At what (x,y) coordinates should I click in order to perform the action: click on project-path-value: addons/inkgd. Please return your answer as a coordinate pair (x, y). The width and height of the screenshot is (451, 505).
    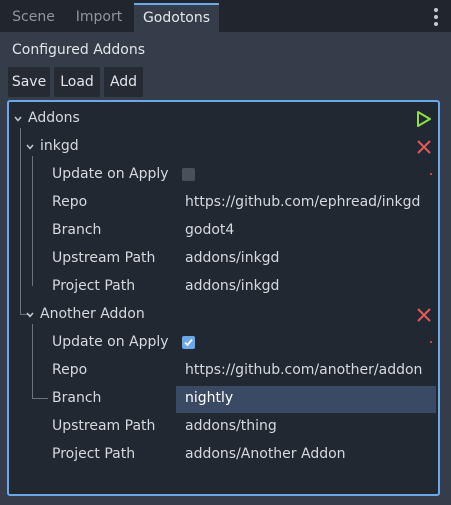
    Looking at the image, I should click on (232, 286).